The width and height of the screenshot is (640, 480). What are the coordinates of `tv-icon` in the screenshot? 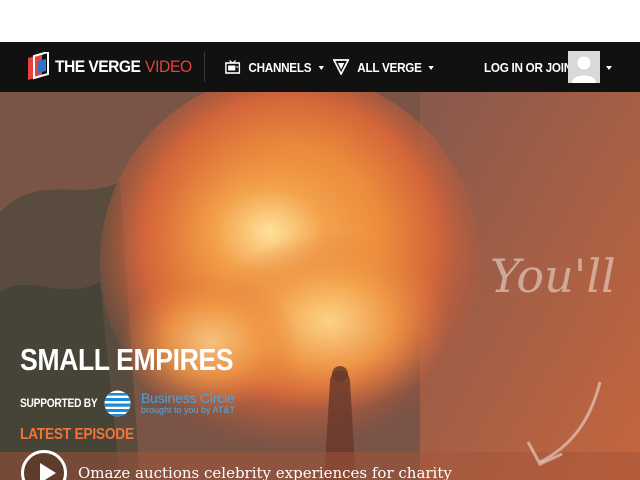 It's located at (233, 67).